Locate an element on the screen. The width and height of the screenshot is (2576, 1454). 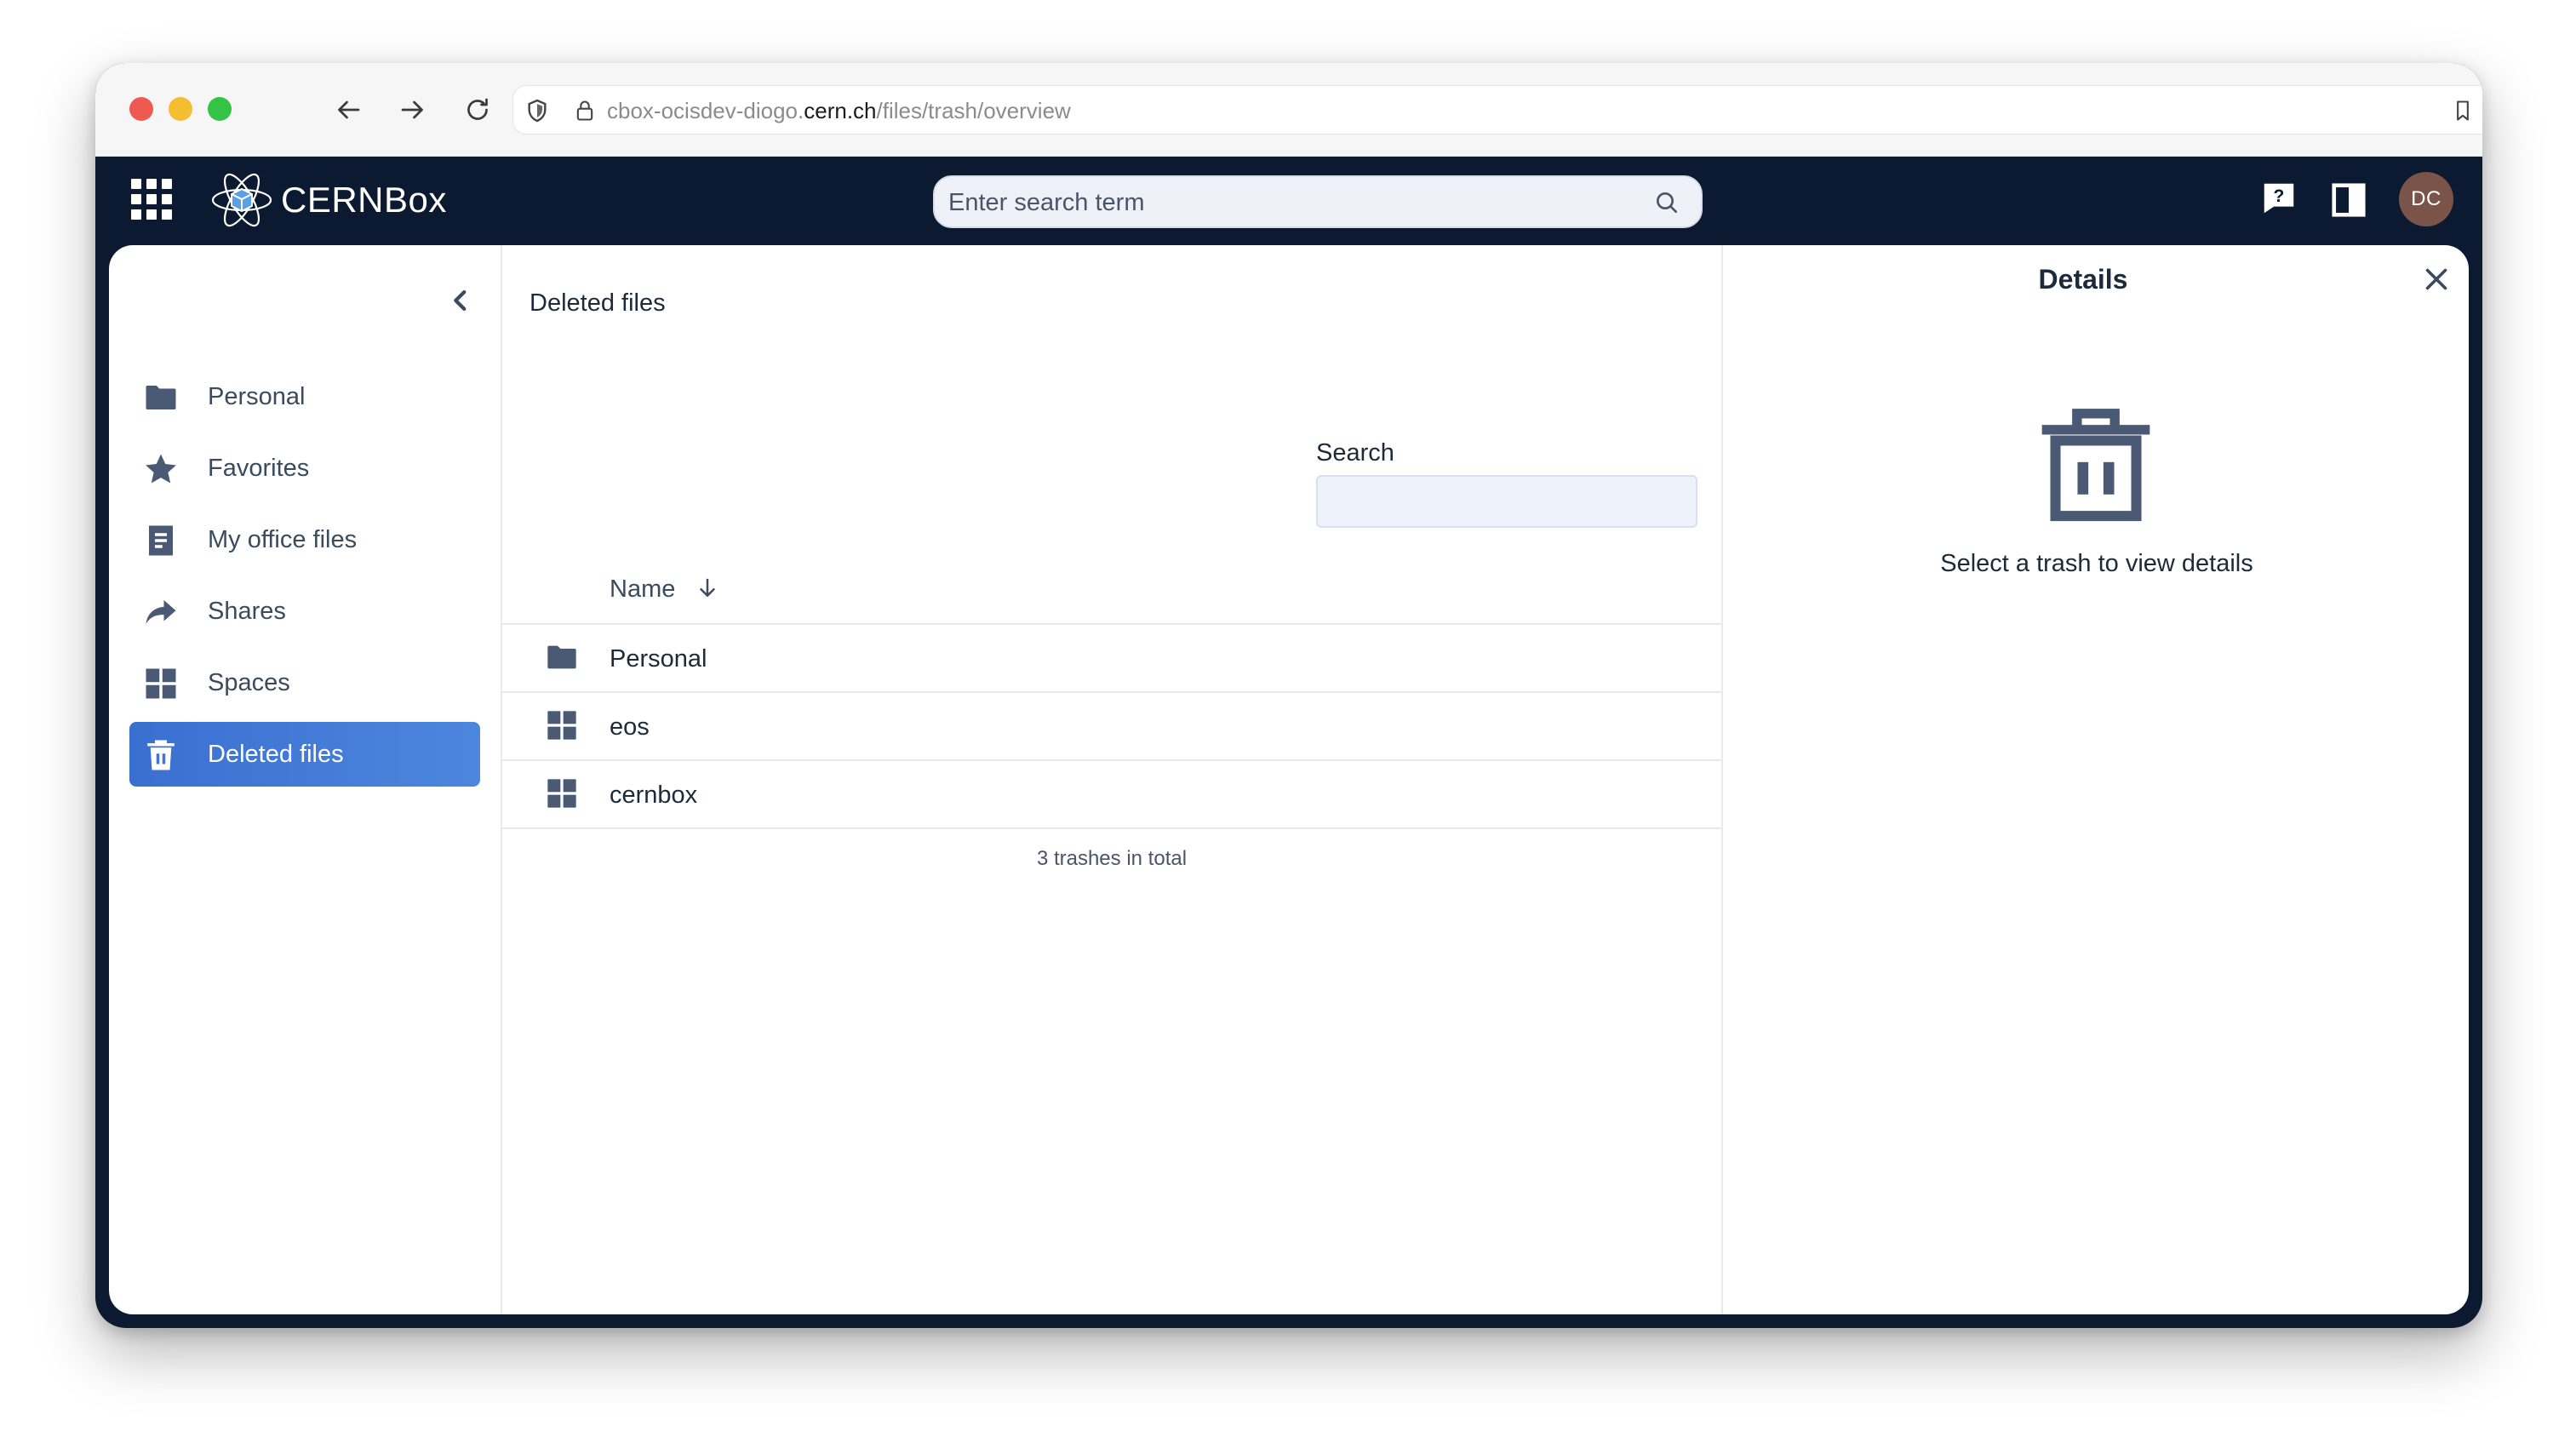
bookmark-icon is located at coordinates (2463, 110).